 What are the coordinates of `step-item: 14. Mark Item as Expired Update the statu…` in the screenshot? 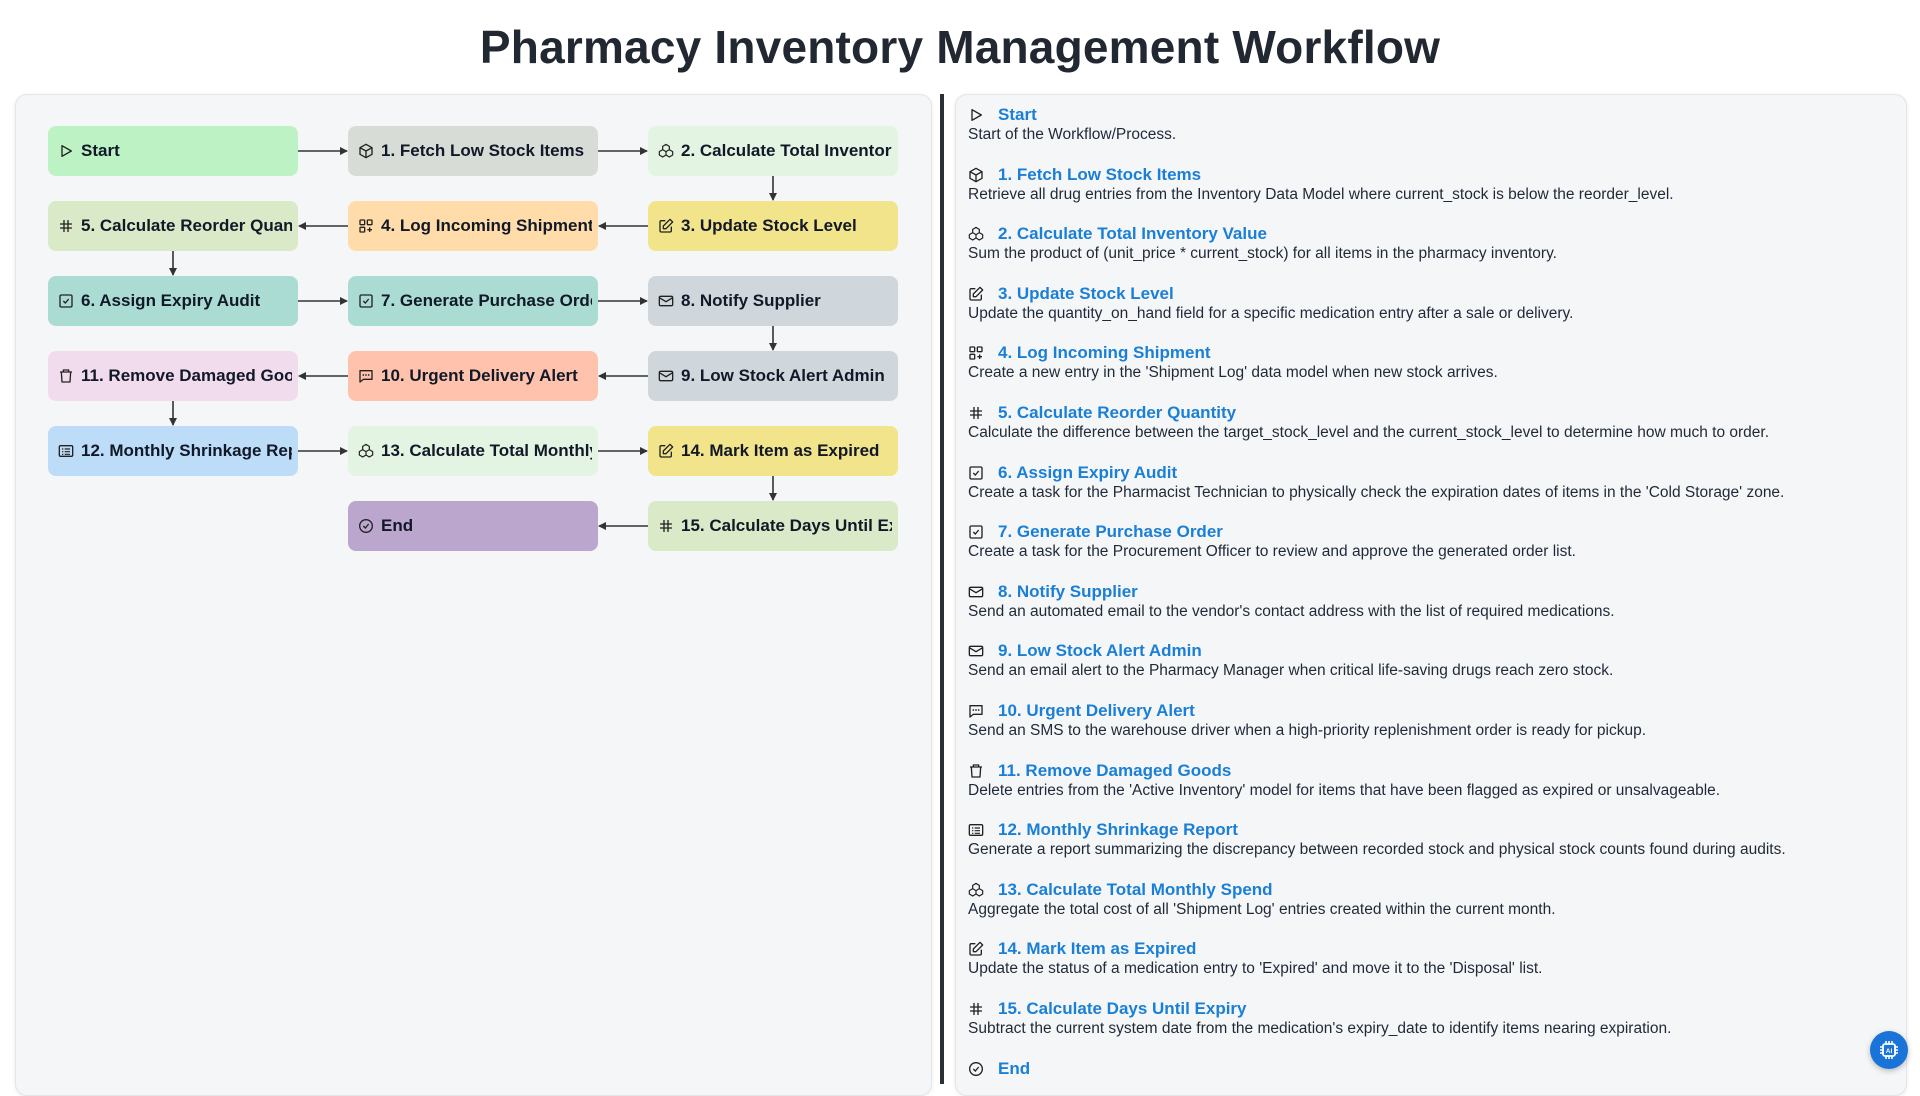 It's located at (1428, 958).